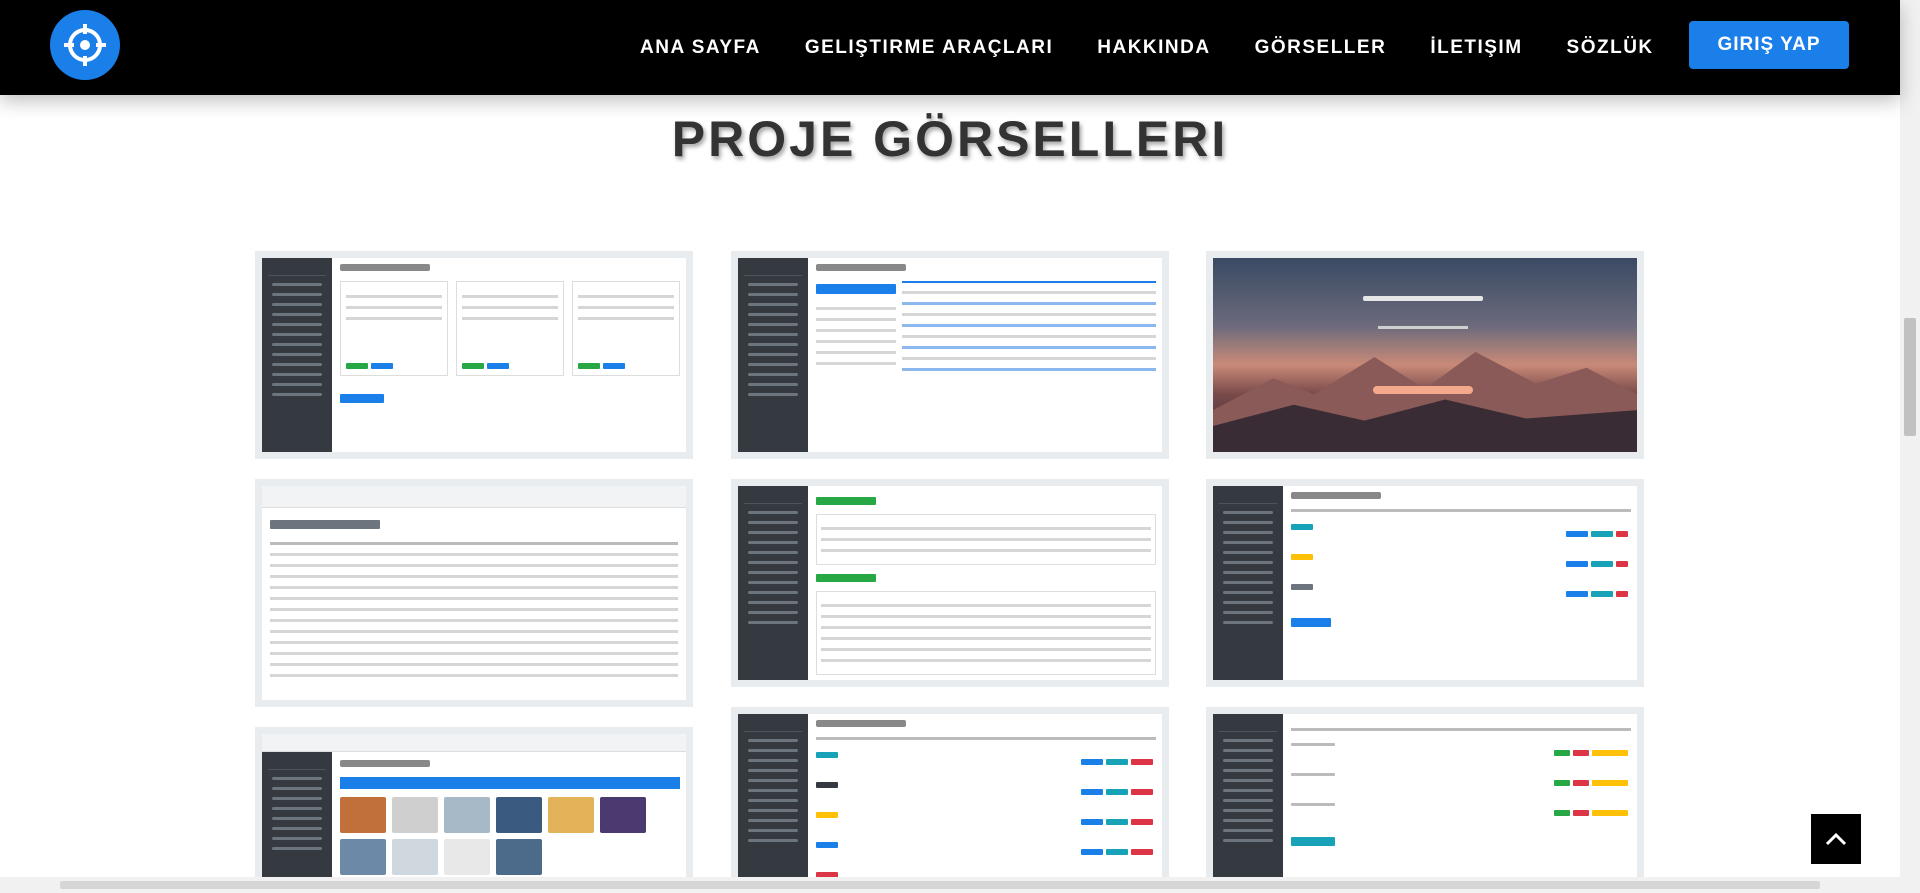  I want to click on gallery-card-user-mails, so click(1425, 800).